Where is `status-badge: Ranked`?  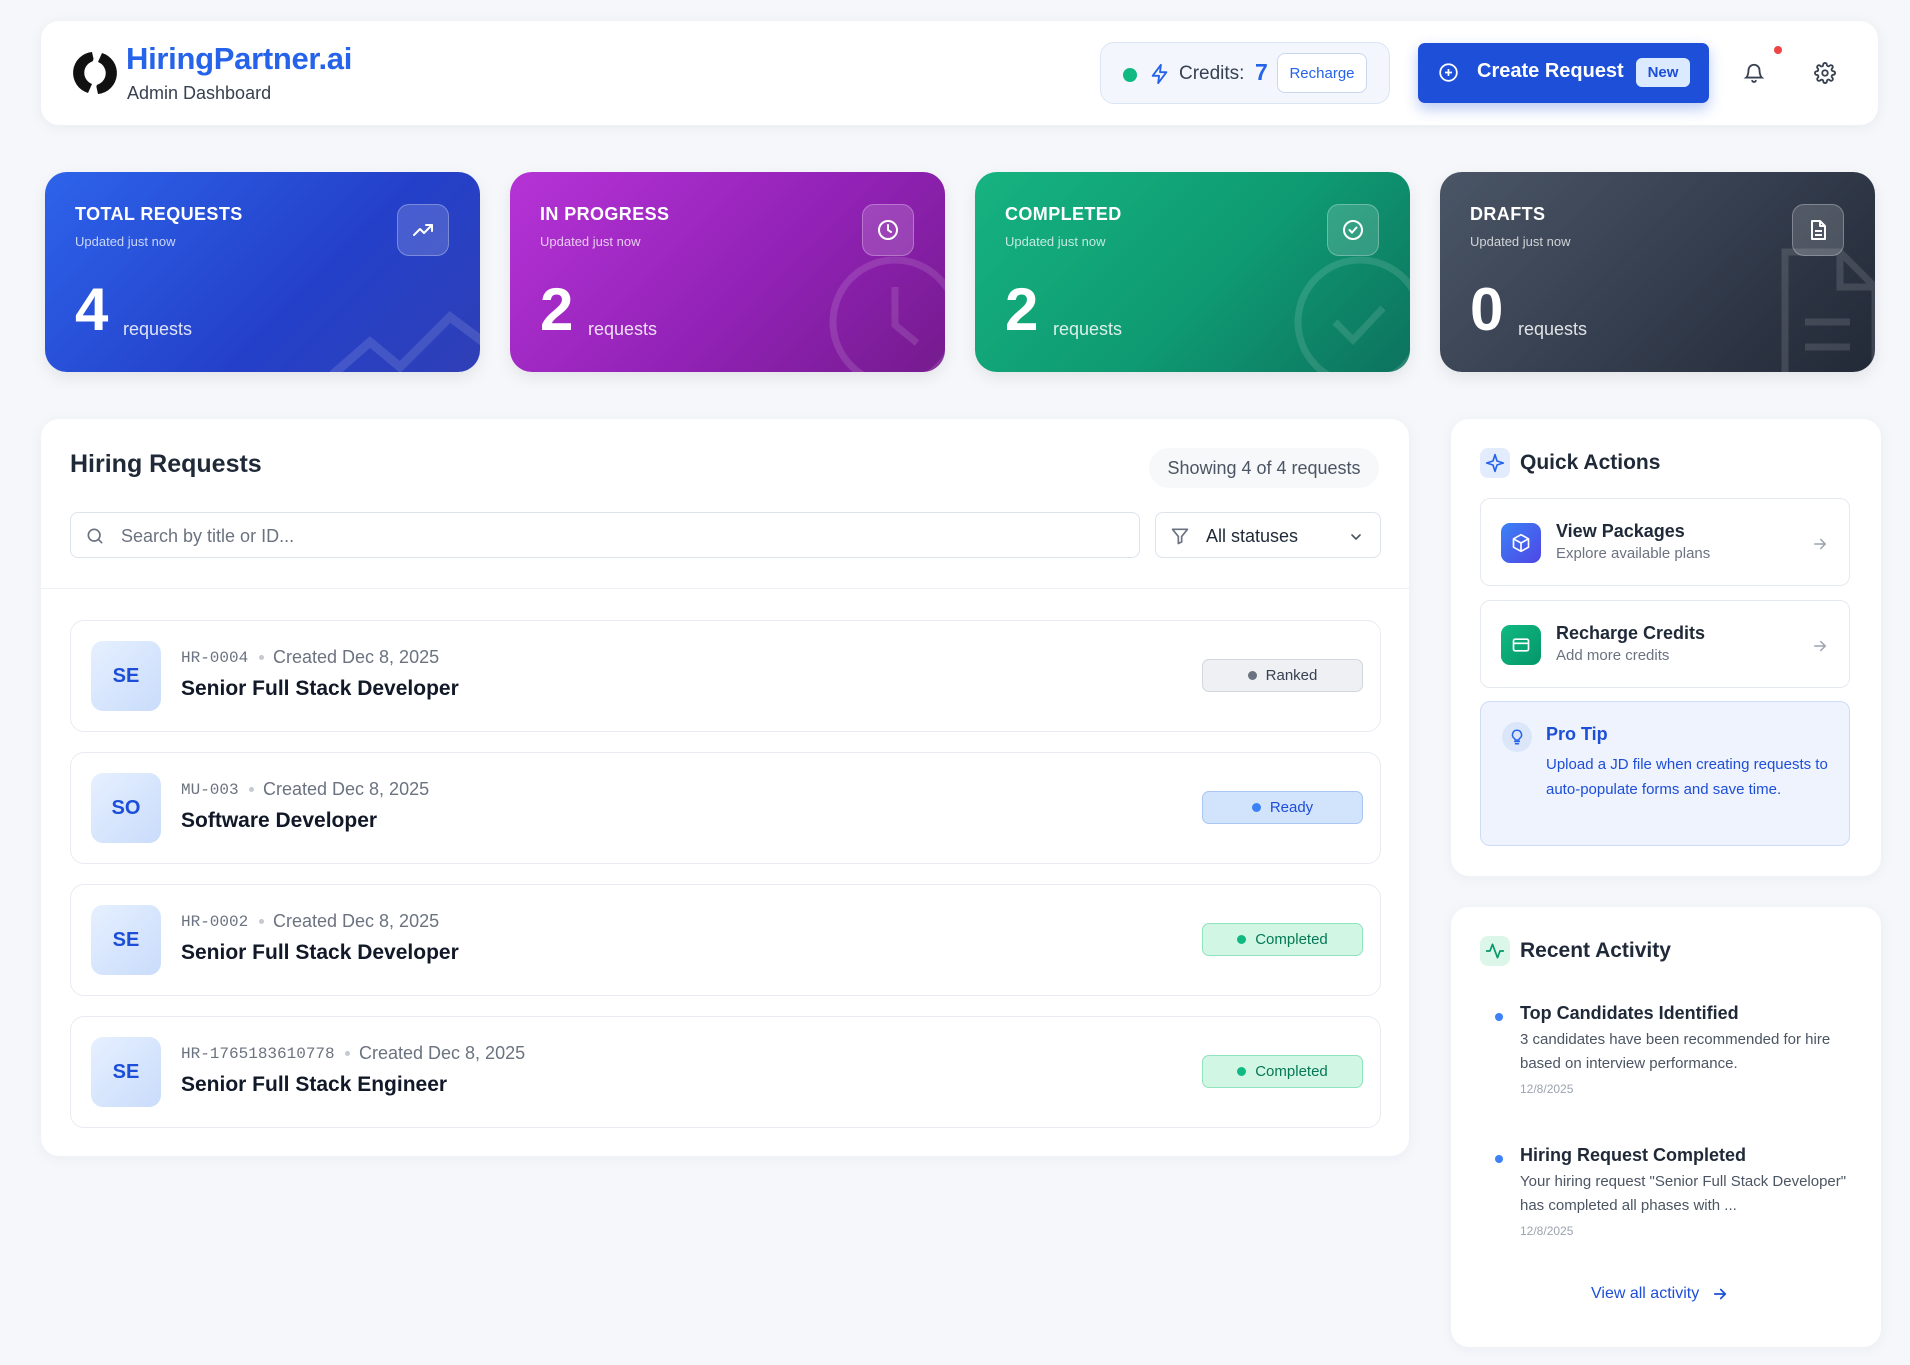
status-badge: Ranked is located at coordinates (1282, 675).